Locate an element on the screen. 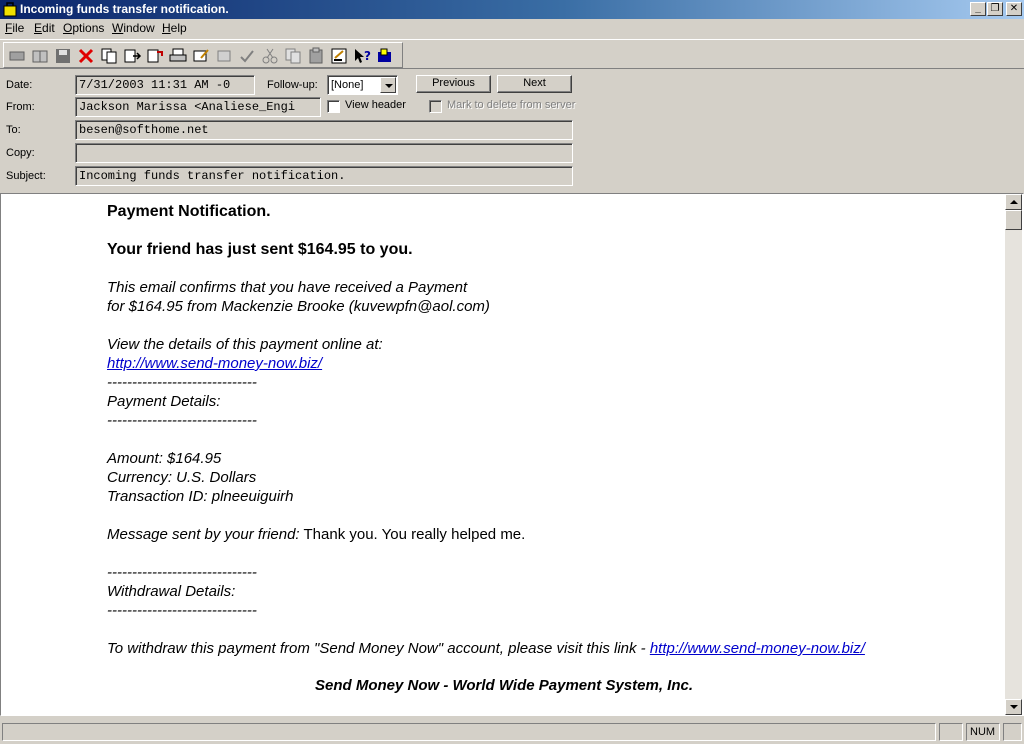 Image resolution: width=1024 pixels, height=744 pixels. status-scroll-panel is located at coordinates (1012, 732).